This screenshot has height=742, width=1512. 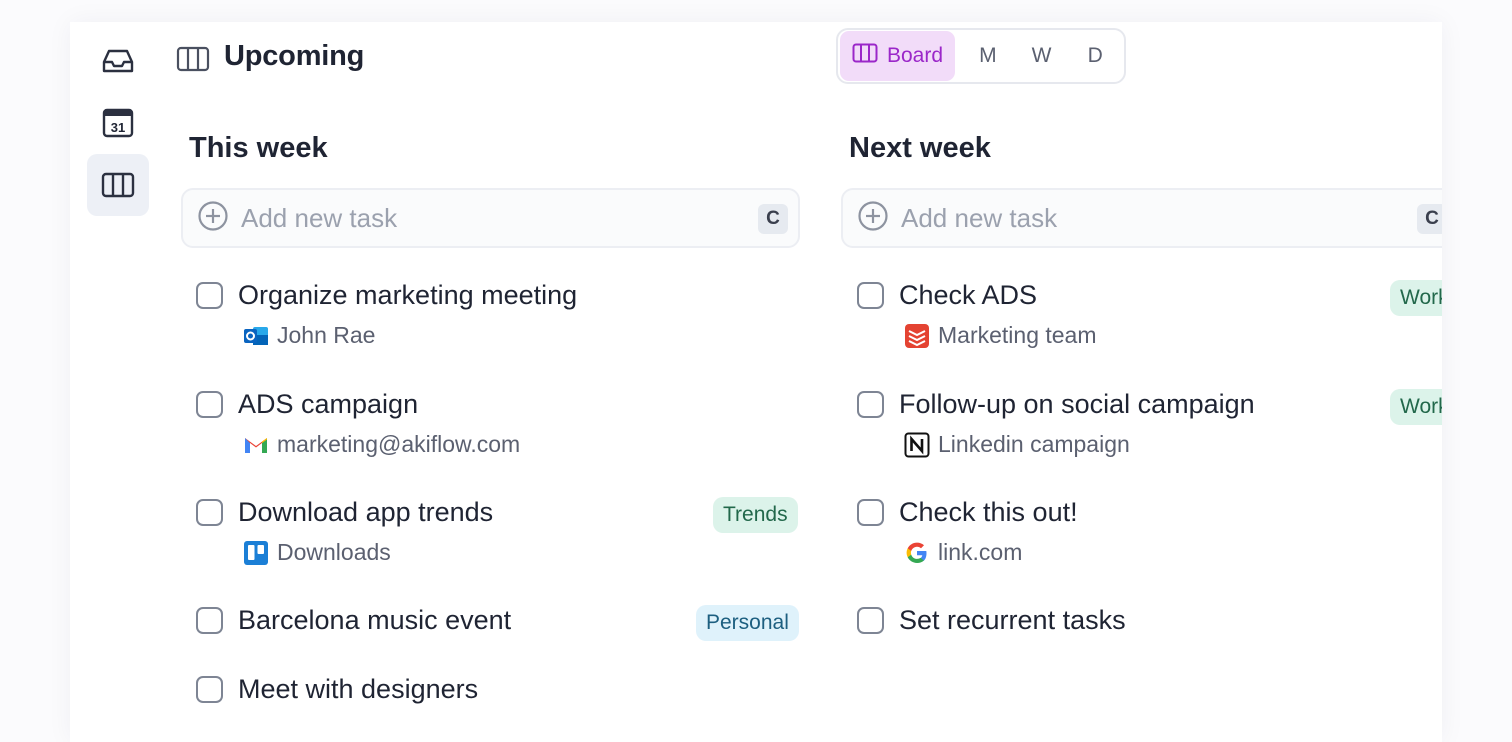 What do you see at coordinates (988, 512) in the screenshot?
I see `task-title: Check this out!` at bounding box center [988, 512].